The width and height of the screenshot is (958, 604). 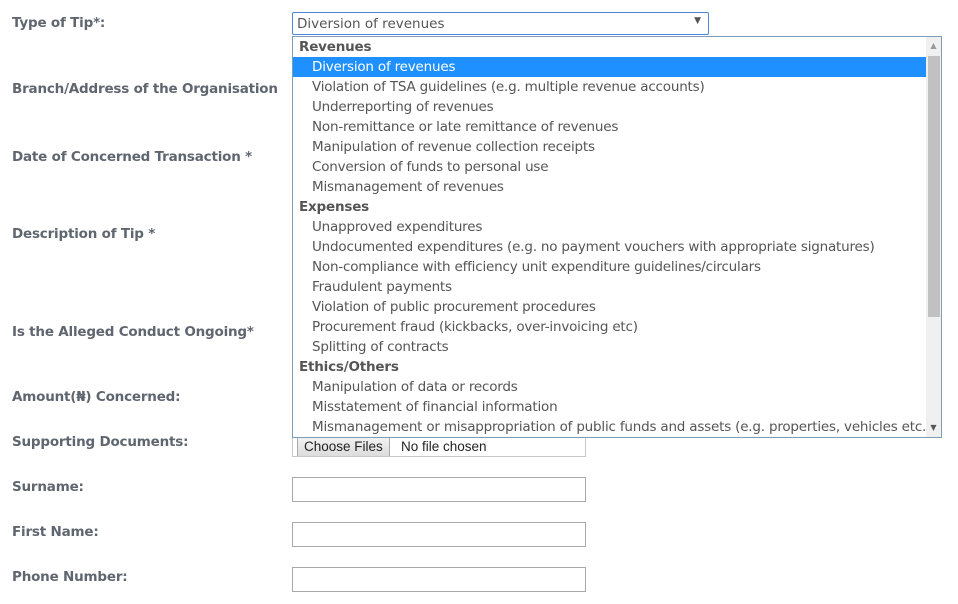 What do you see at coordinates (132, 157) in the screenshot?
I see `label-date-transaction: Date of Concerned Transaction *` at bounding box center [132, 157].